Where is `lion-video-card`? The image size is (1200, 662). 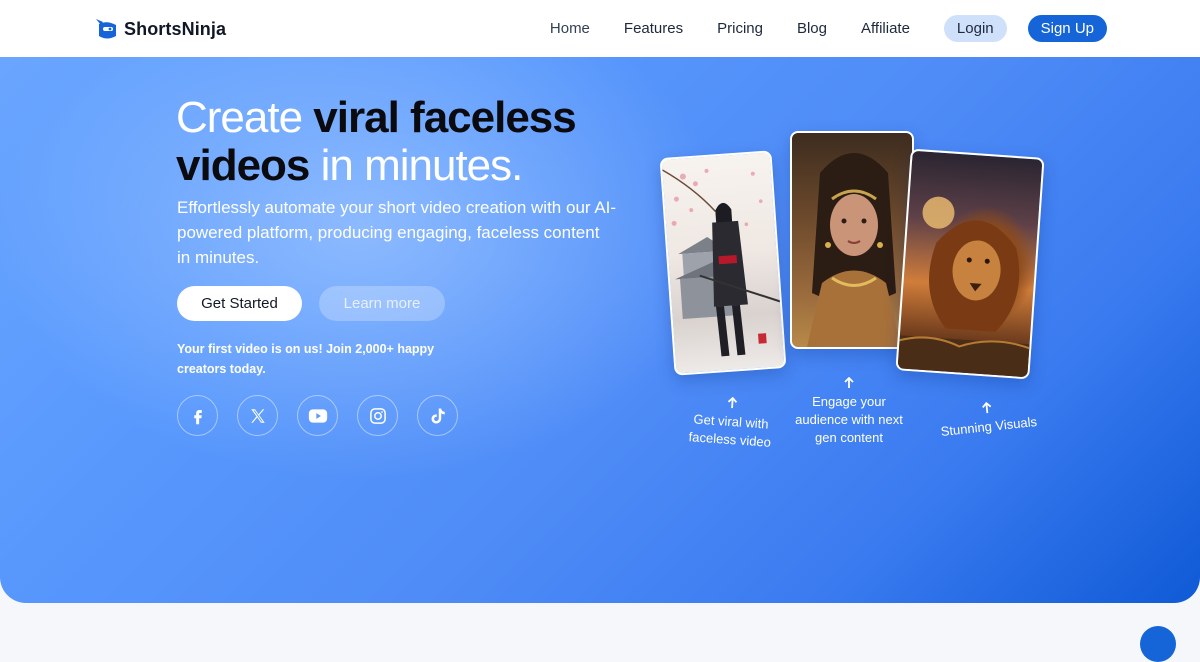 lion-video-card is located at coordinates (970, 264).